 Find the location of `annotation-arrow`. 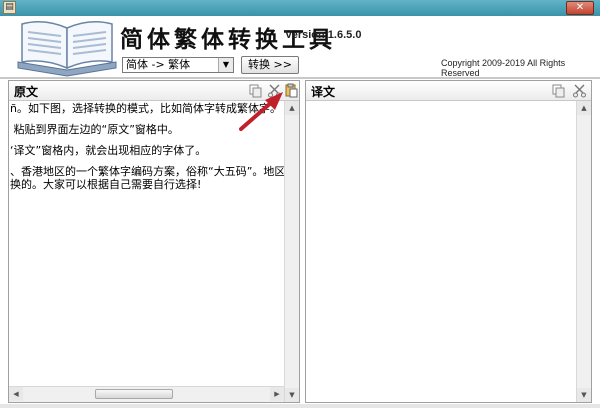

annotation-arrow is located at coordinates (261, 111).